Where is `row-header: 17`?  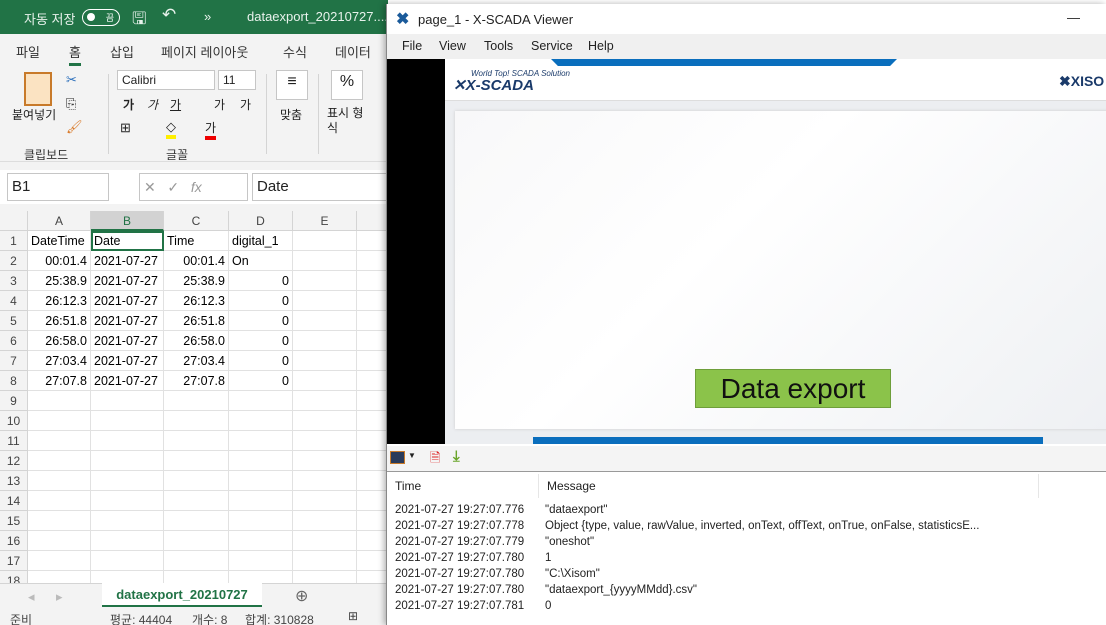 row-header: 17 is located at coordinates (14, 561).